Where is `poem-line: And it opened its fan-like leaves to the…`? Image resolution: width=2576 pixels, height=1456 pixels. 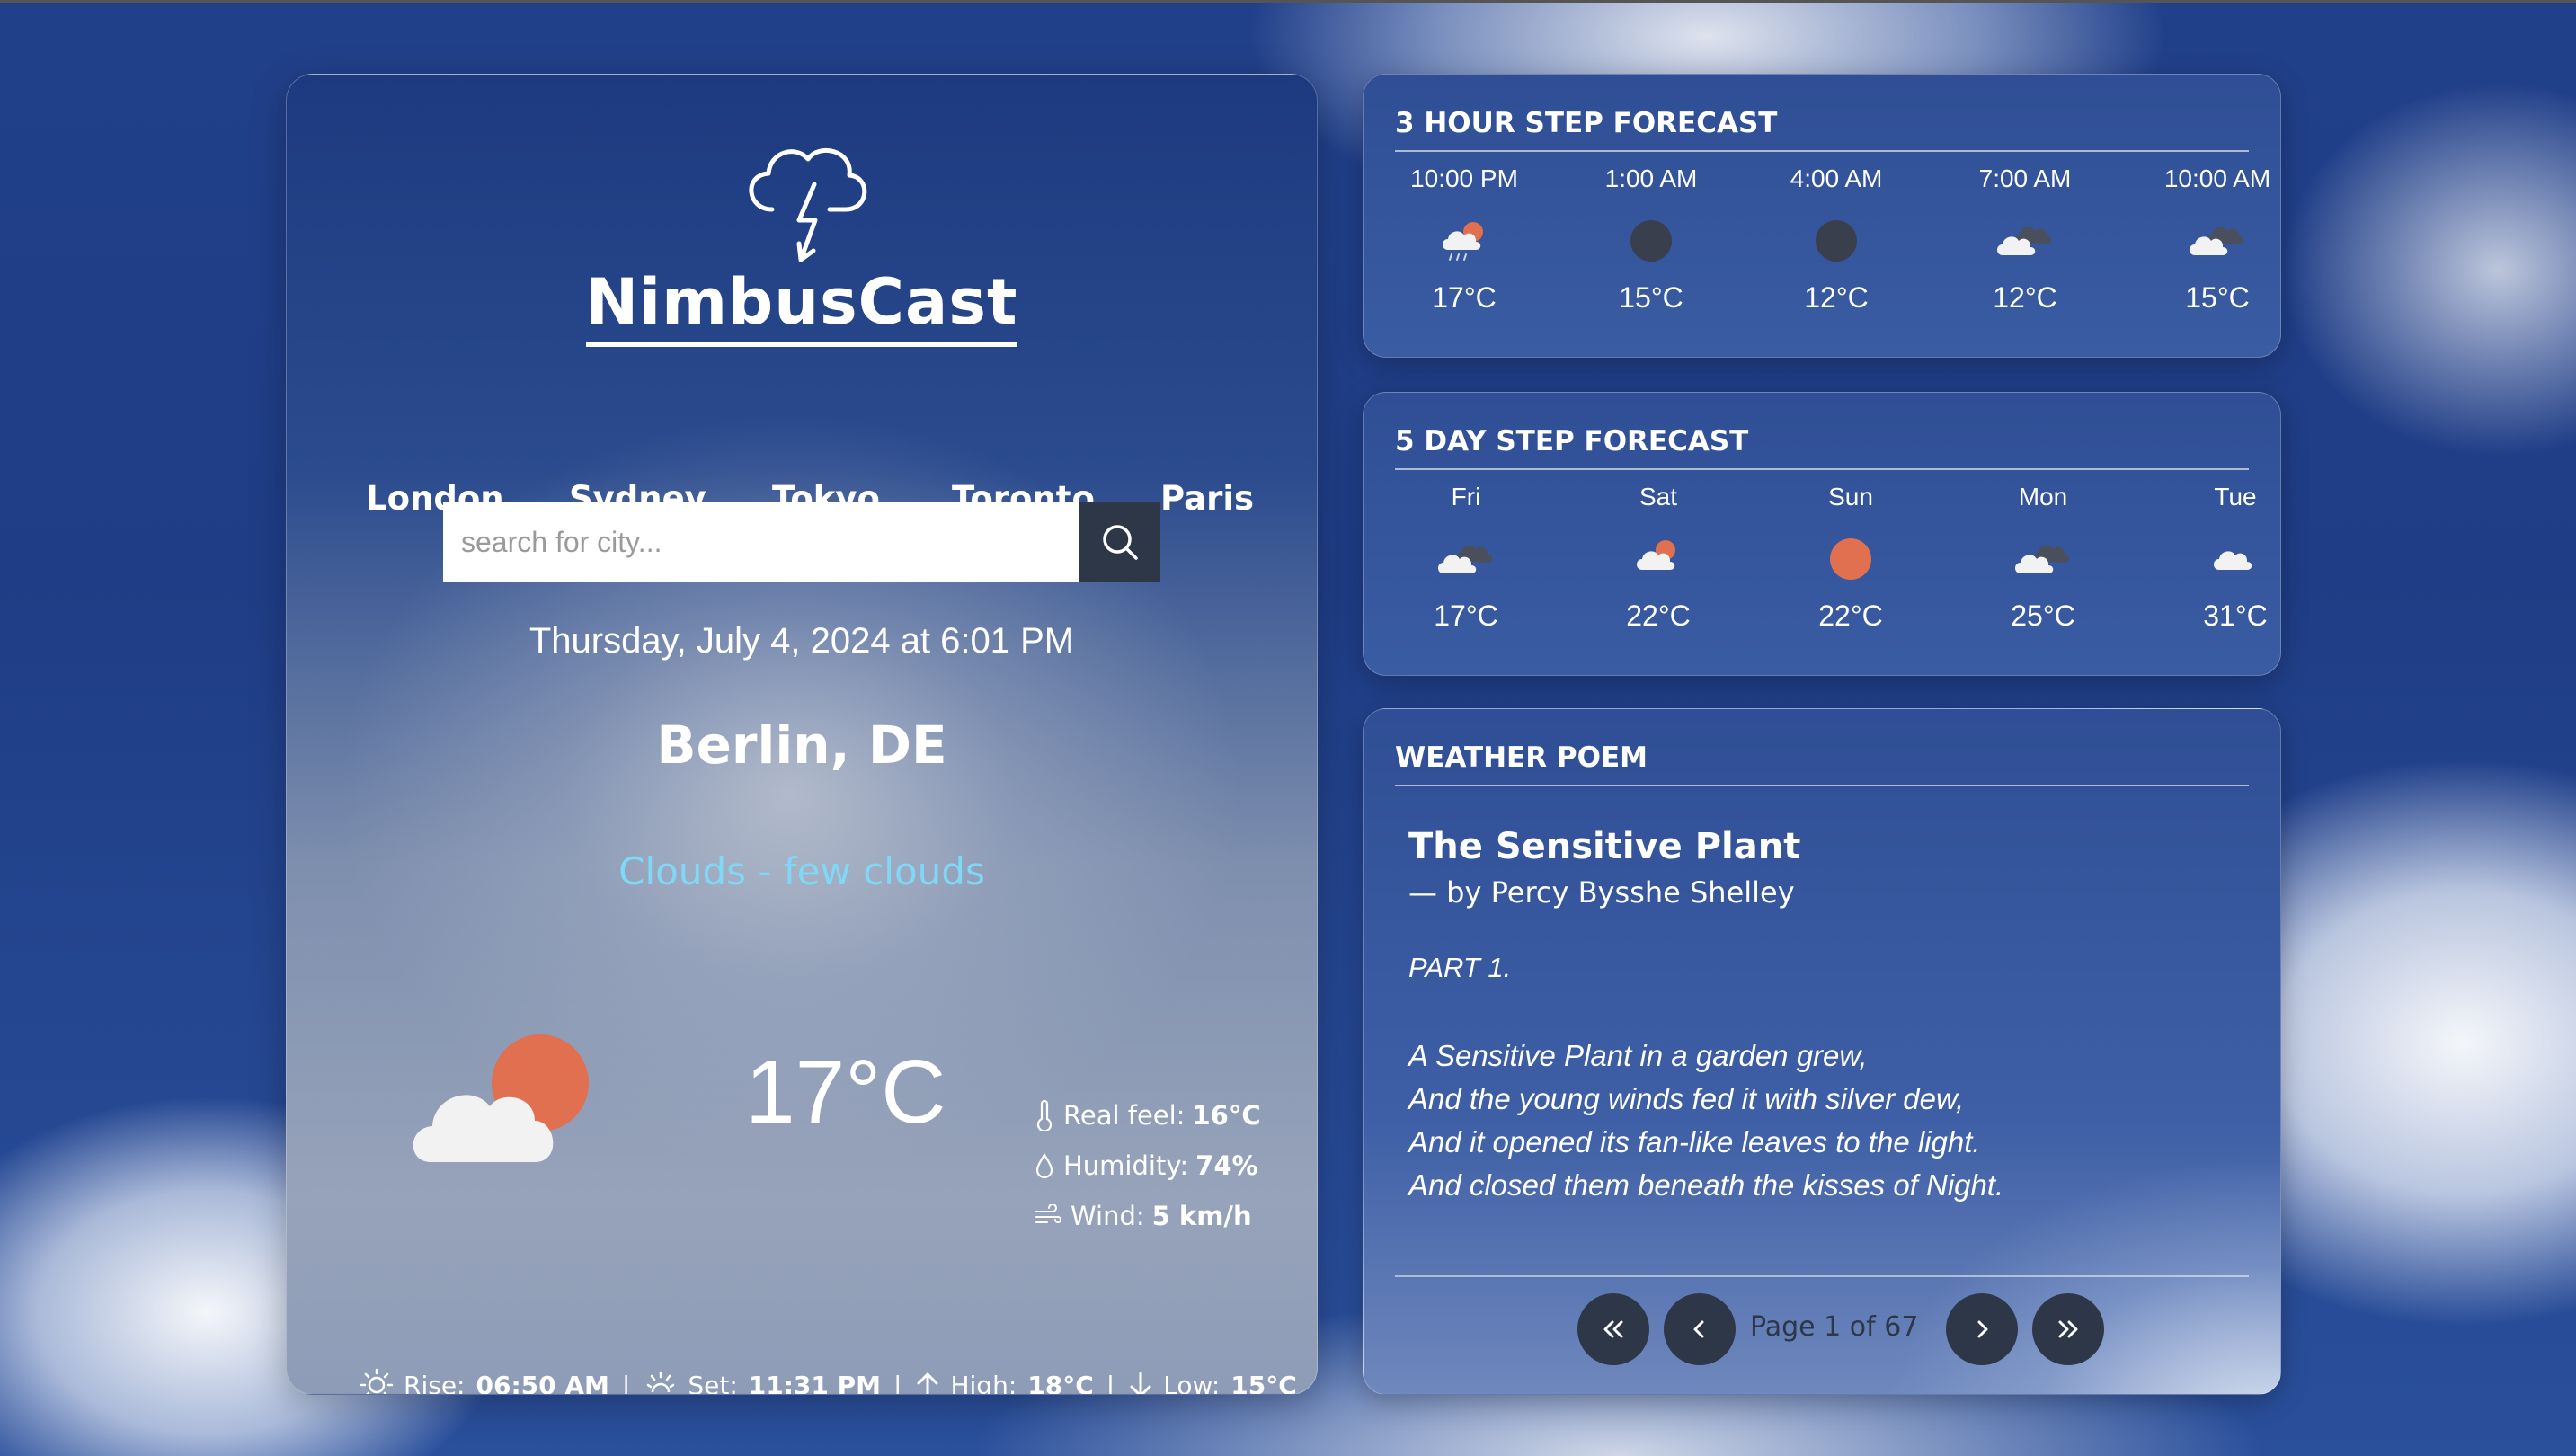 poem-line: And it opened its fan-like leaves to the… is located at coordinates (1694, 1142).